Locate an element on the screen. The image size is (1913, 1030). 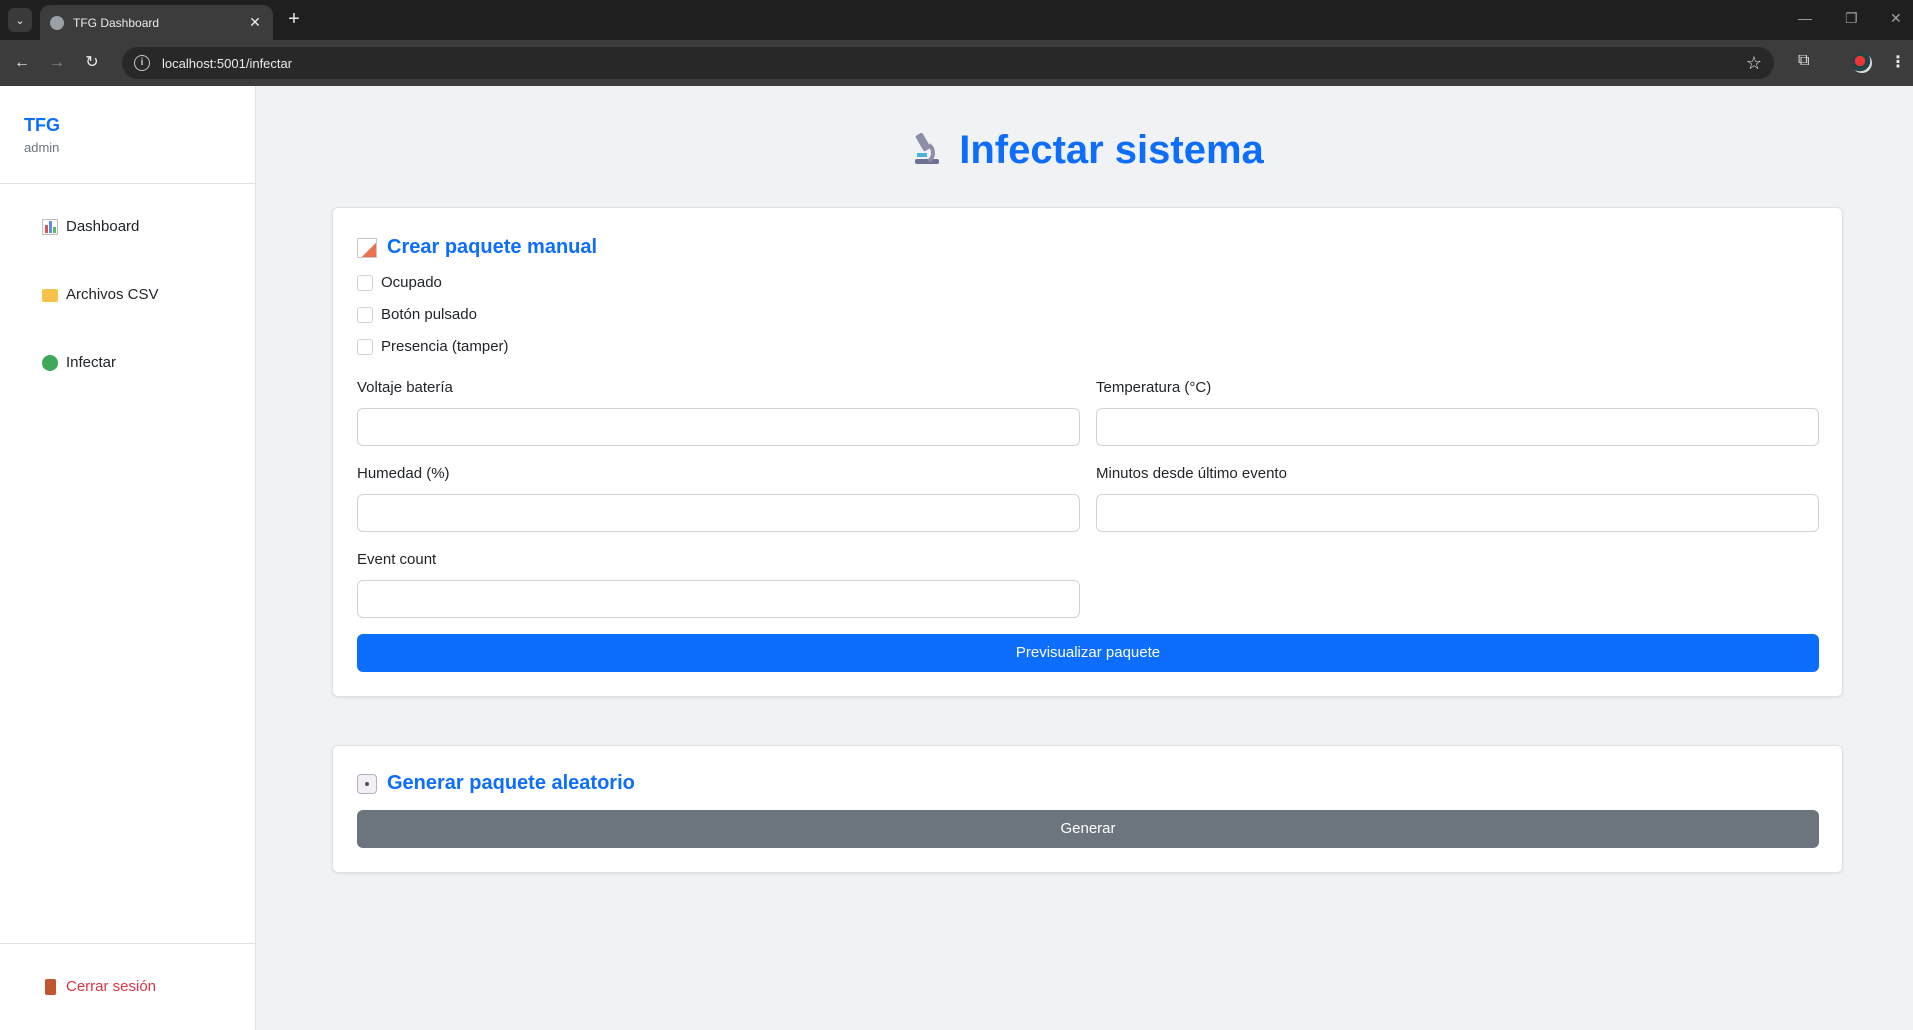
logout-link: Cerrar sesión is located at coordinates (99, 986).